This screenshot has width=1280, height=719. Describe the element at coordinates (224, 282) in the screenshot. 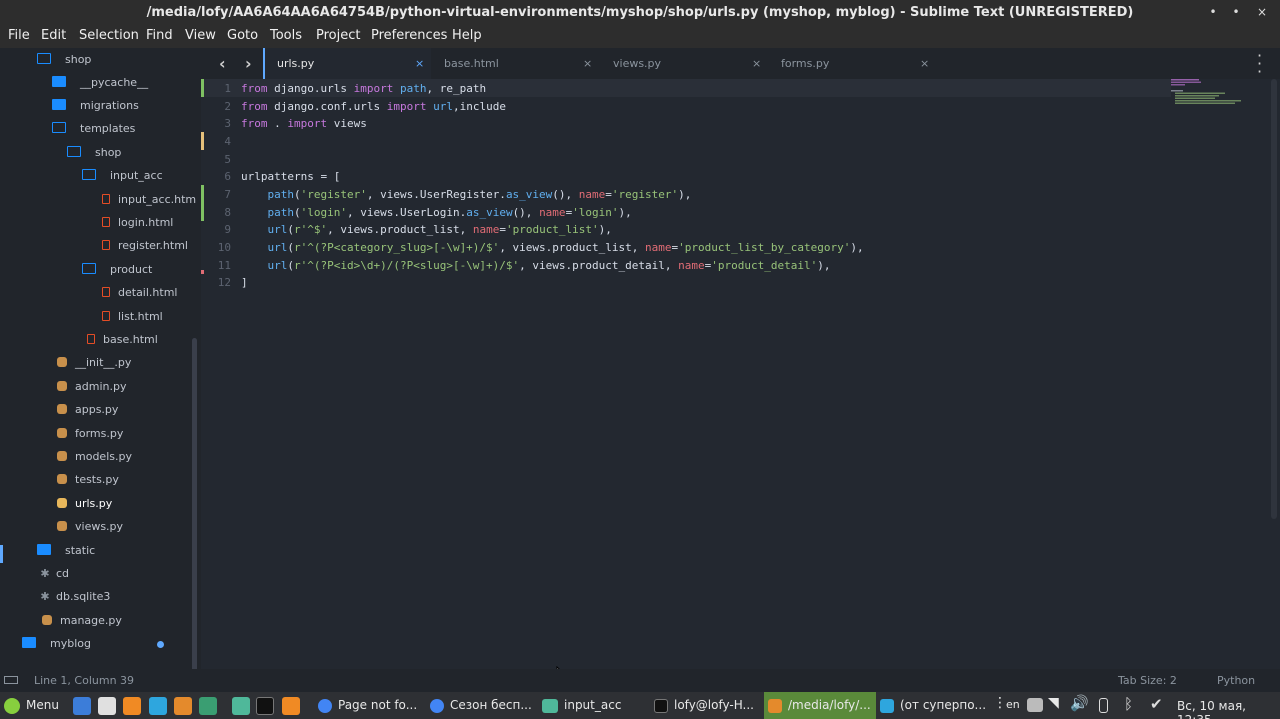

I see `line-number: 12` at that location.